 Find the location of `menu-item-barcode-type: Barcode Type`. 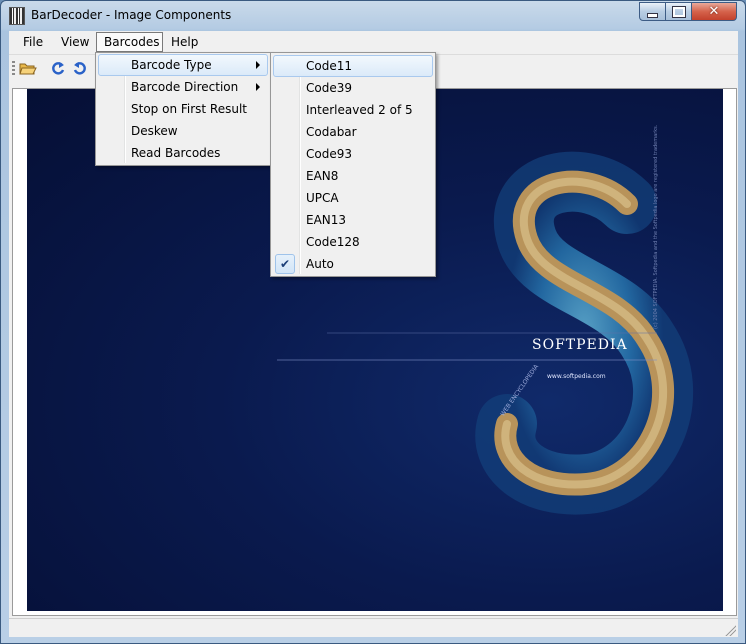

menu-item-barcode-type: Barcode Type is located at coordinates (183, 65).